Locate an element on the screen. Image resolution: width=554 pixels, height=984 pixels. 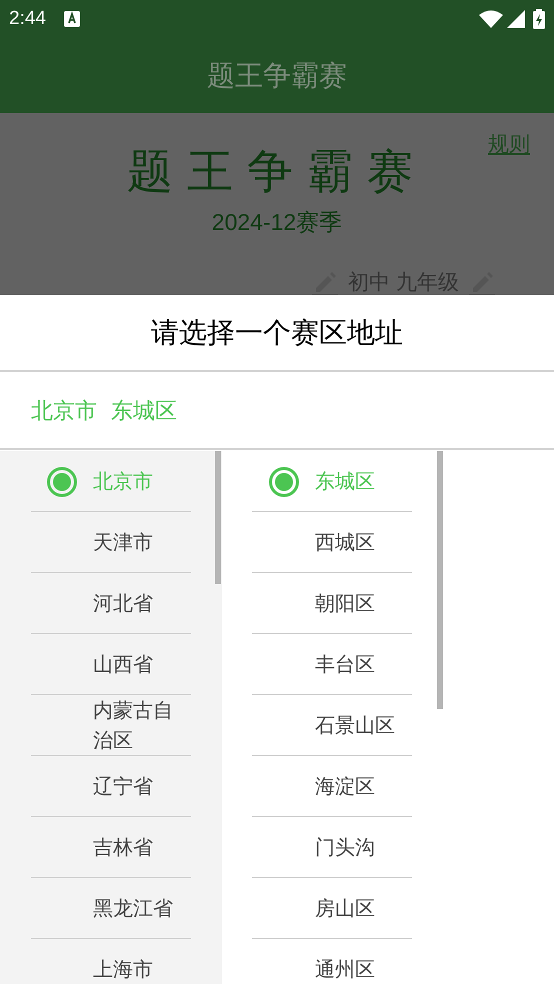
list-item: 辽宁省 is located at coordinates (111, 786).